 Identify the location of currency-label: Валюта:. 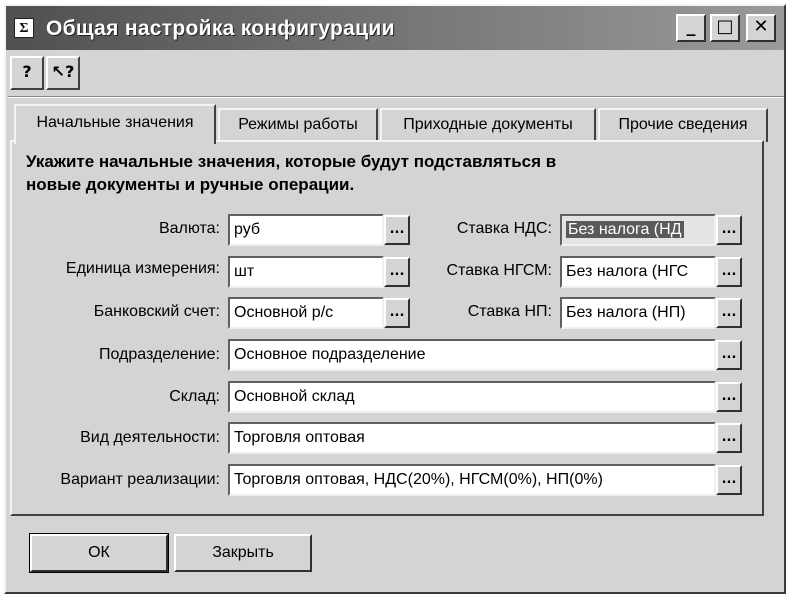
(189, 228).